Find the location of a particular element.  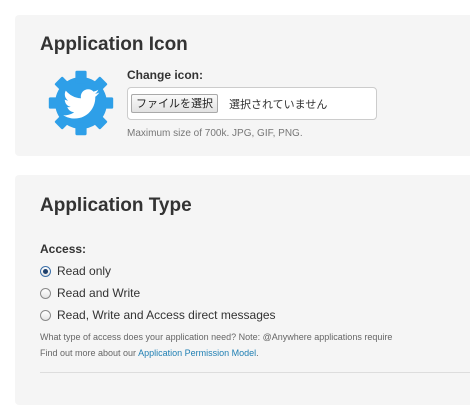

change-icon-label: Change icon: is located at coordinates (165, 75).